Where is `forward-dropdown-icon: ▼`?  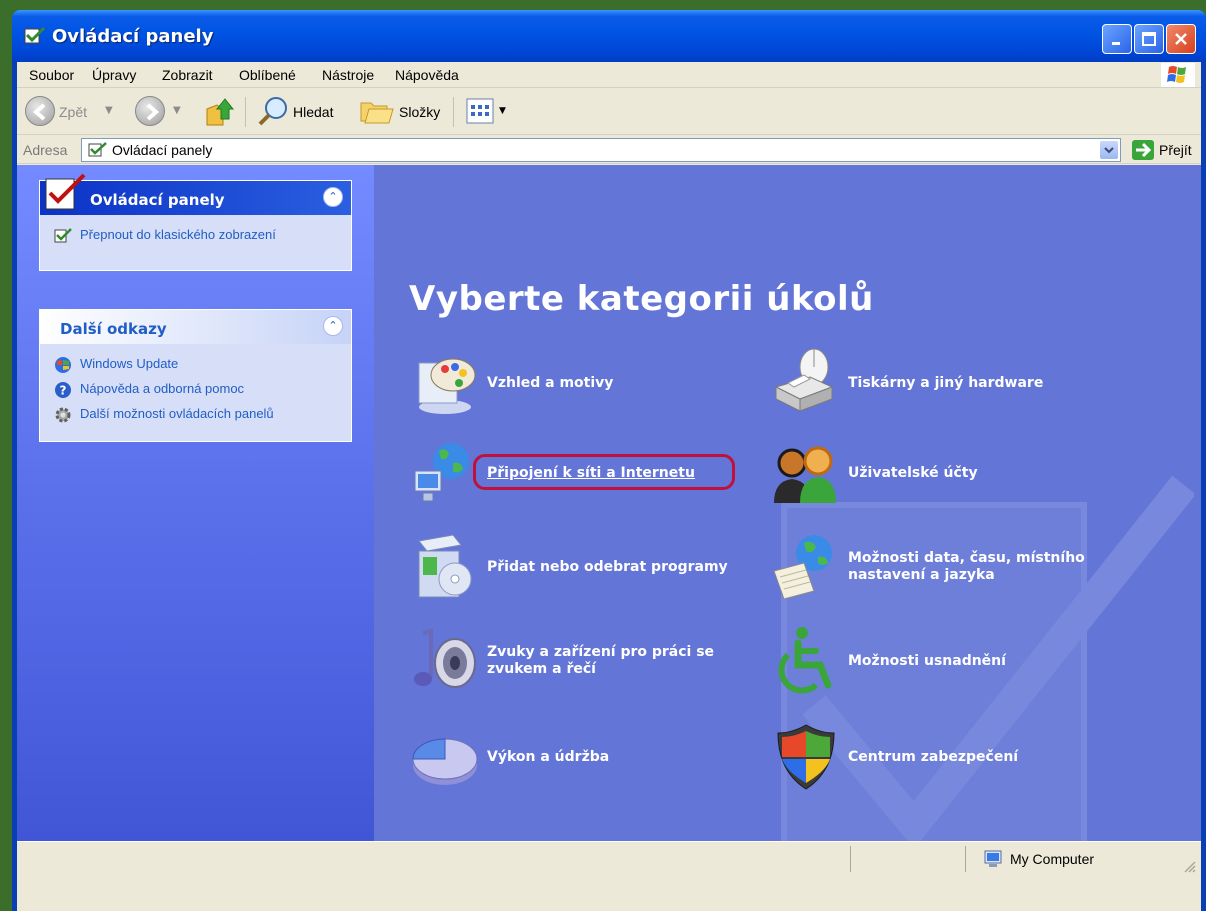 forward-dropdown-icon: ▼ is located at coordinates (177, 110).